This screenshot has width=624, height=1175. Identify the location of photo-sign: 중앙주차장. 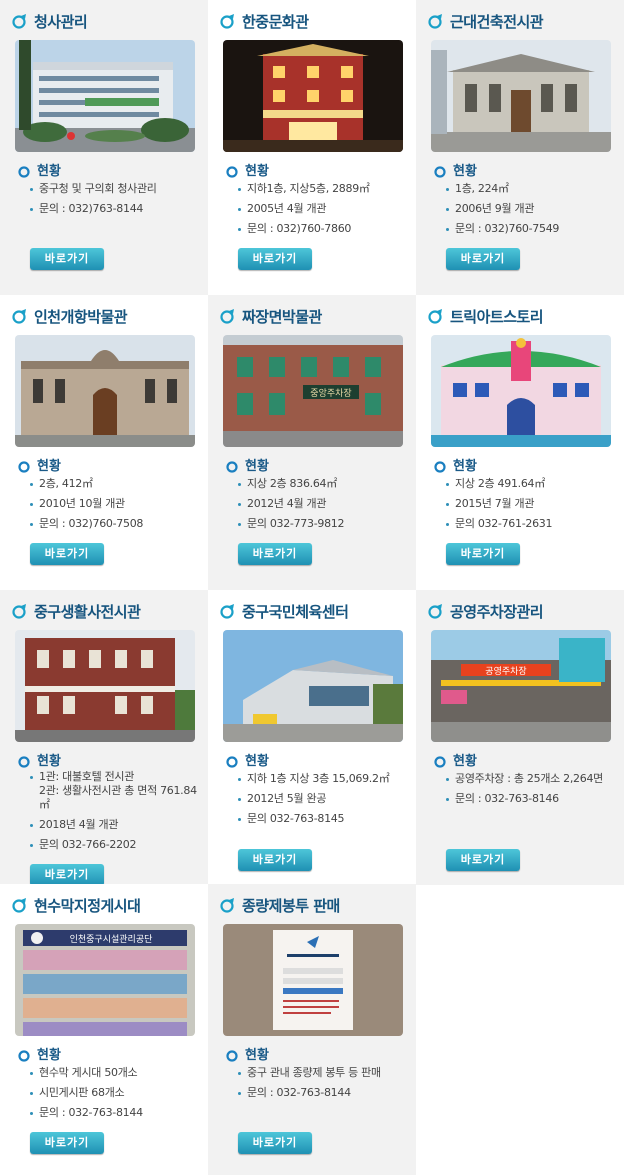
(330, 393).